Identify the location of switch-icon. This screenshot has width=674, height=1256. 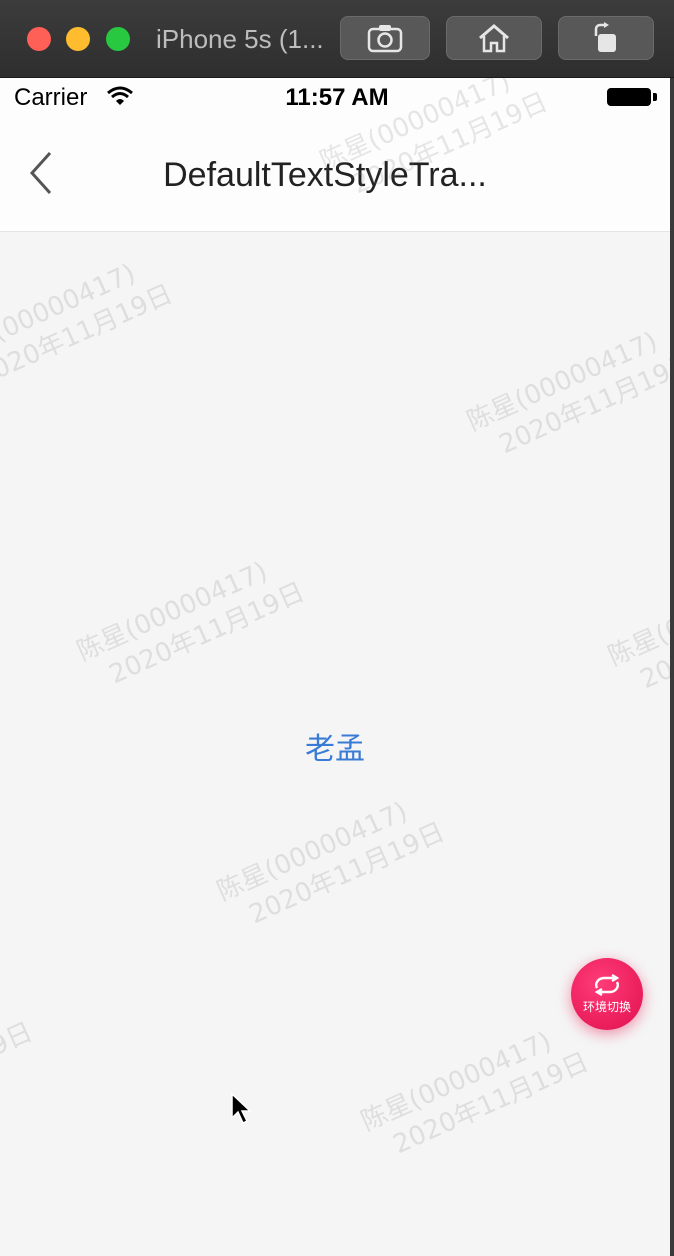
(607, 984).